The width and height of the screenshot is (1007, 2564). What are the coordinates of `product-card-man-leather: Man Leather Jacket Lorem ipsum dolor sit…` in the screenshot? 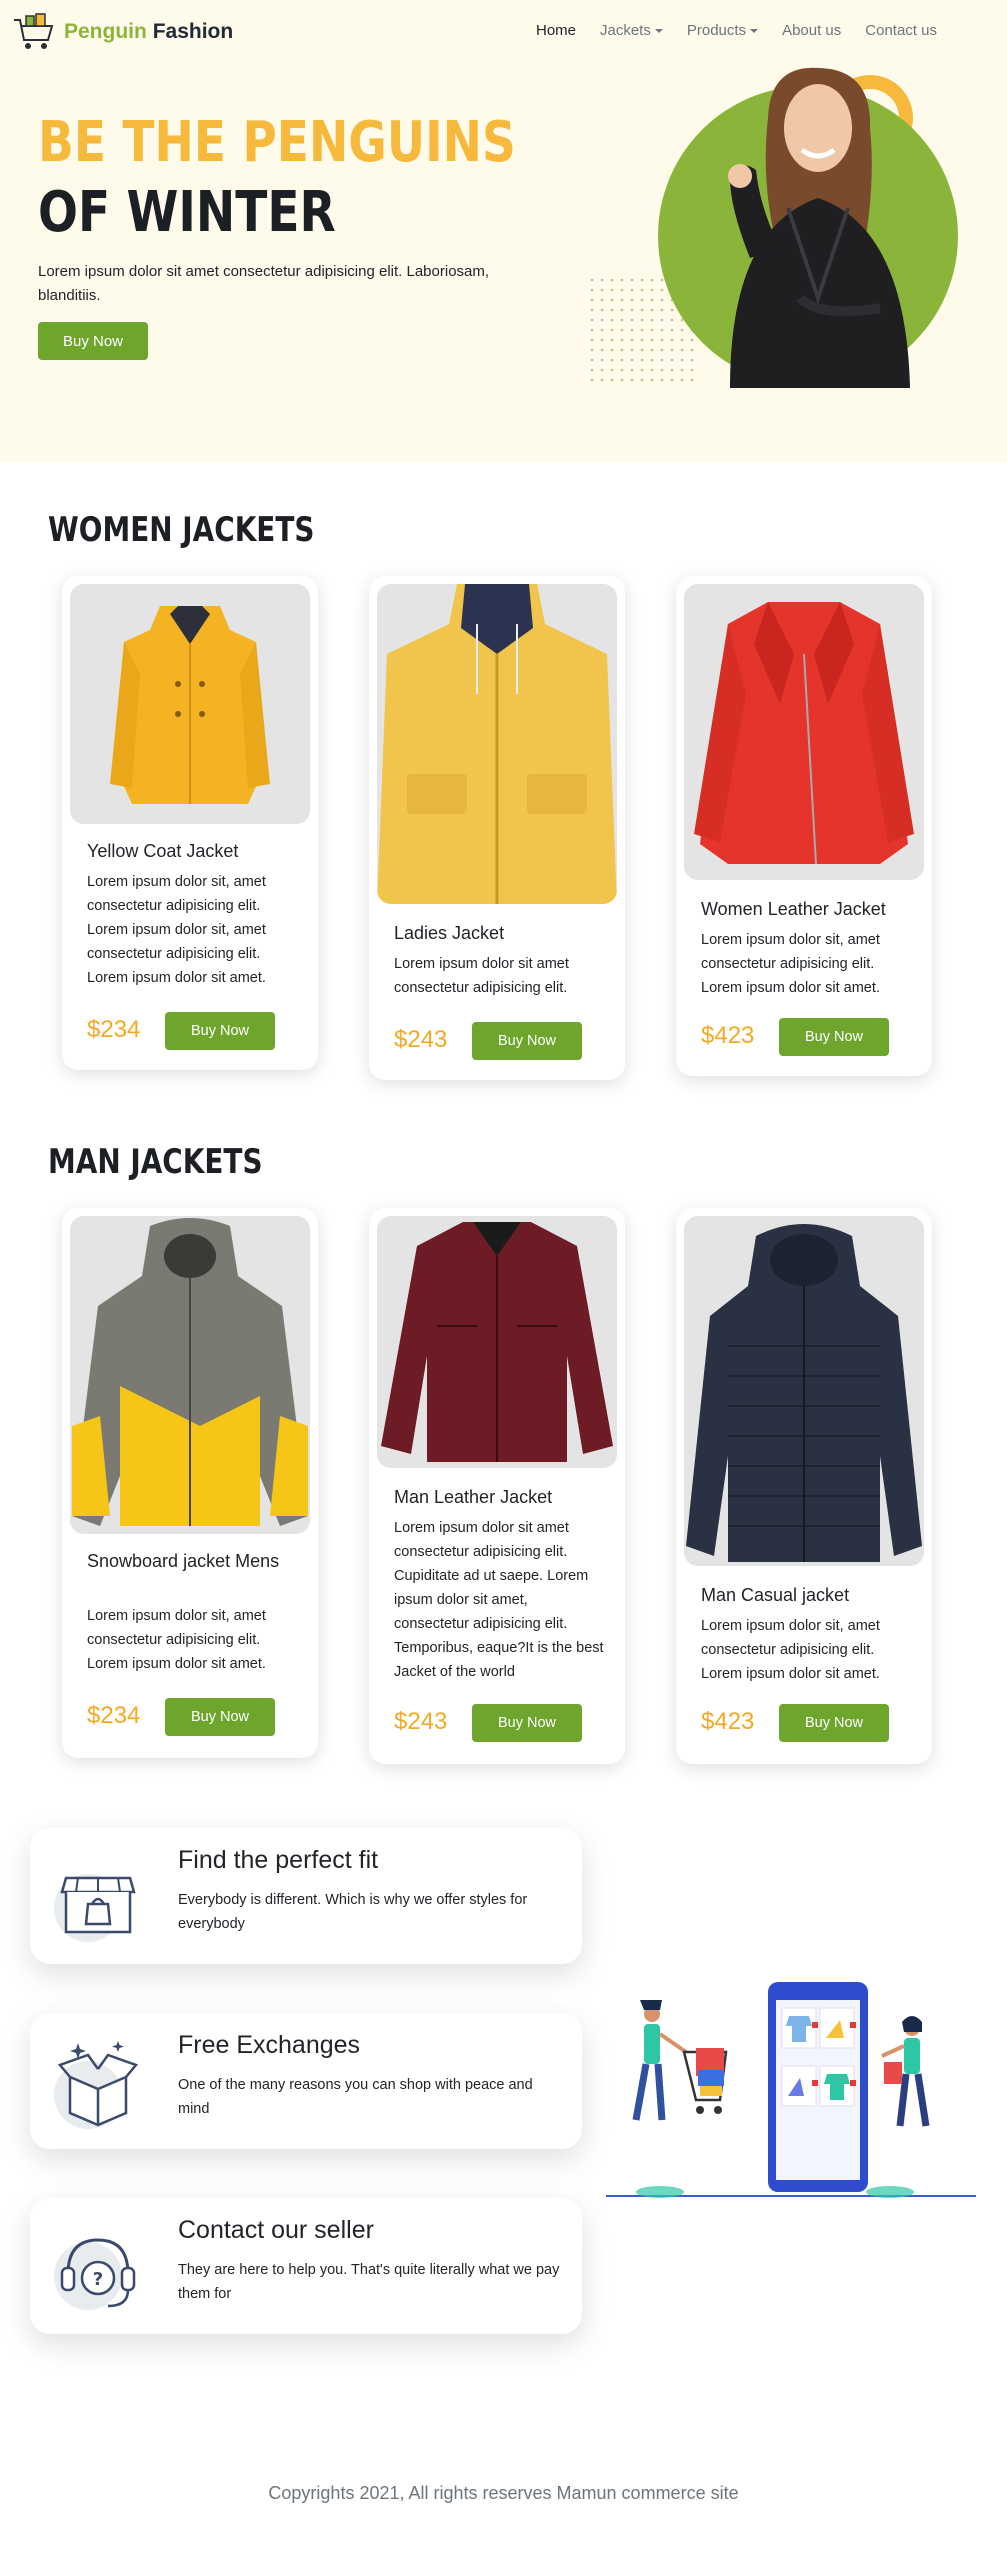 It's located at (497, 1486).